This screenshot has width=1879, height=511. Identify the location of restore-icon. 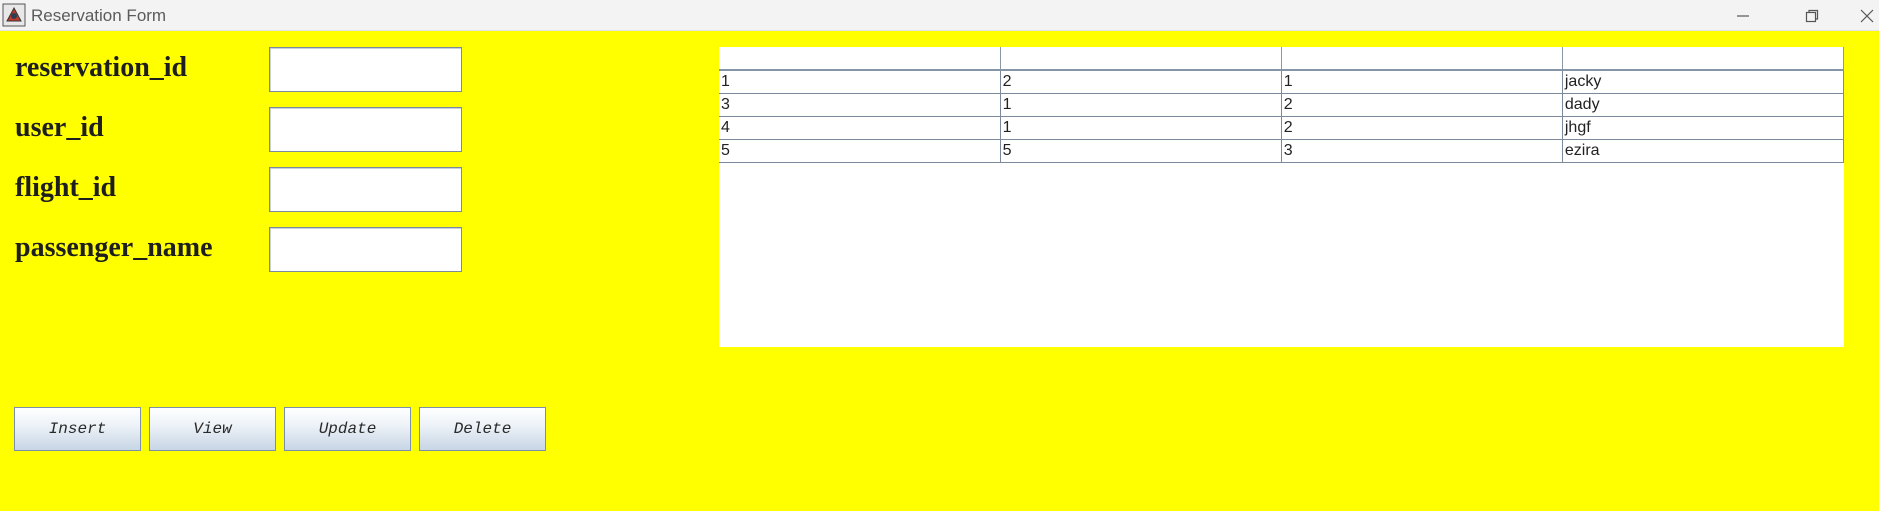
(1812, 15).